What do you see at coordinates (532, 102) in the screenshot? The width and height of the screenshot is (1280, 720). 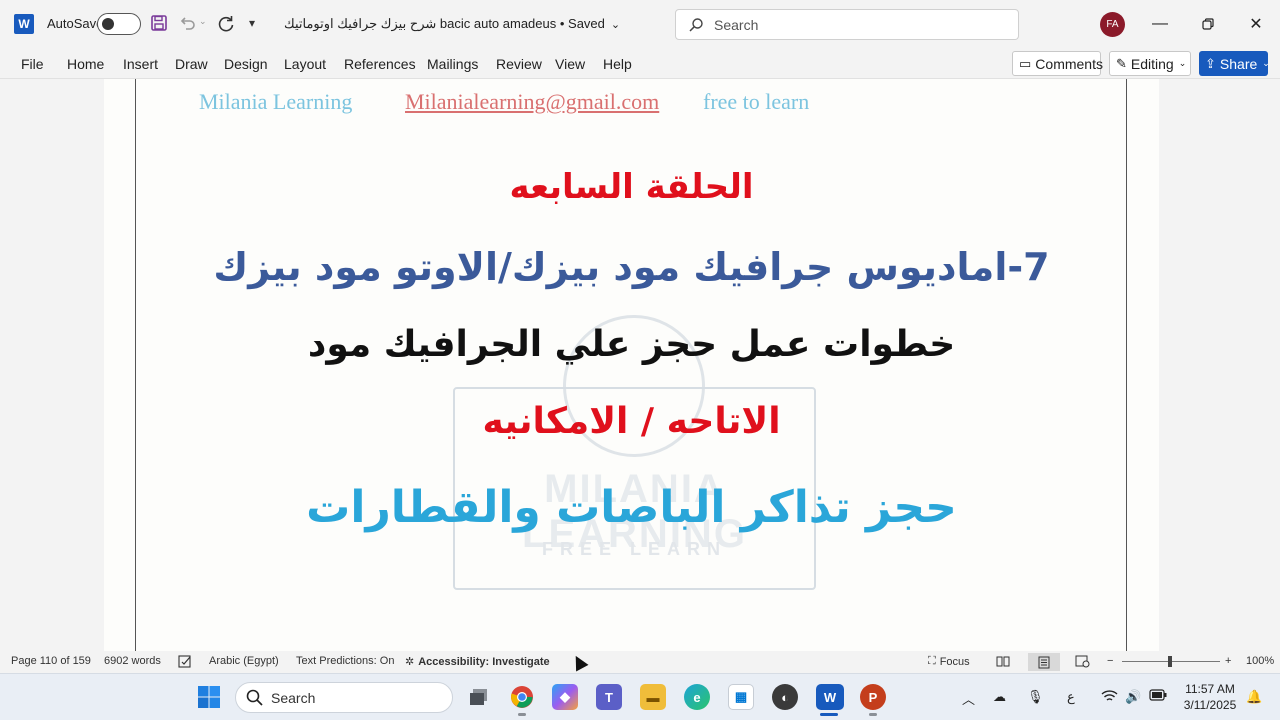 I see `header-email-link: Milanialearning@gmail.com` at bounding box center [532, 102].